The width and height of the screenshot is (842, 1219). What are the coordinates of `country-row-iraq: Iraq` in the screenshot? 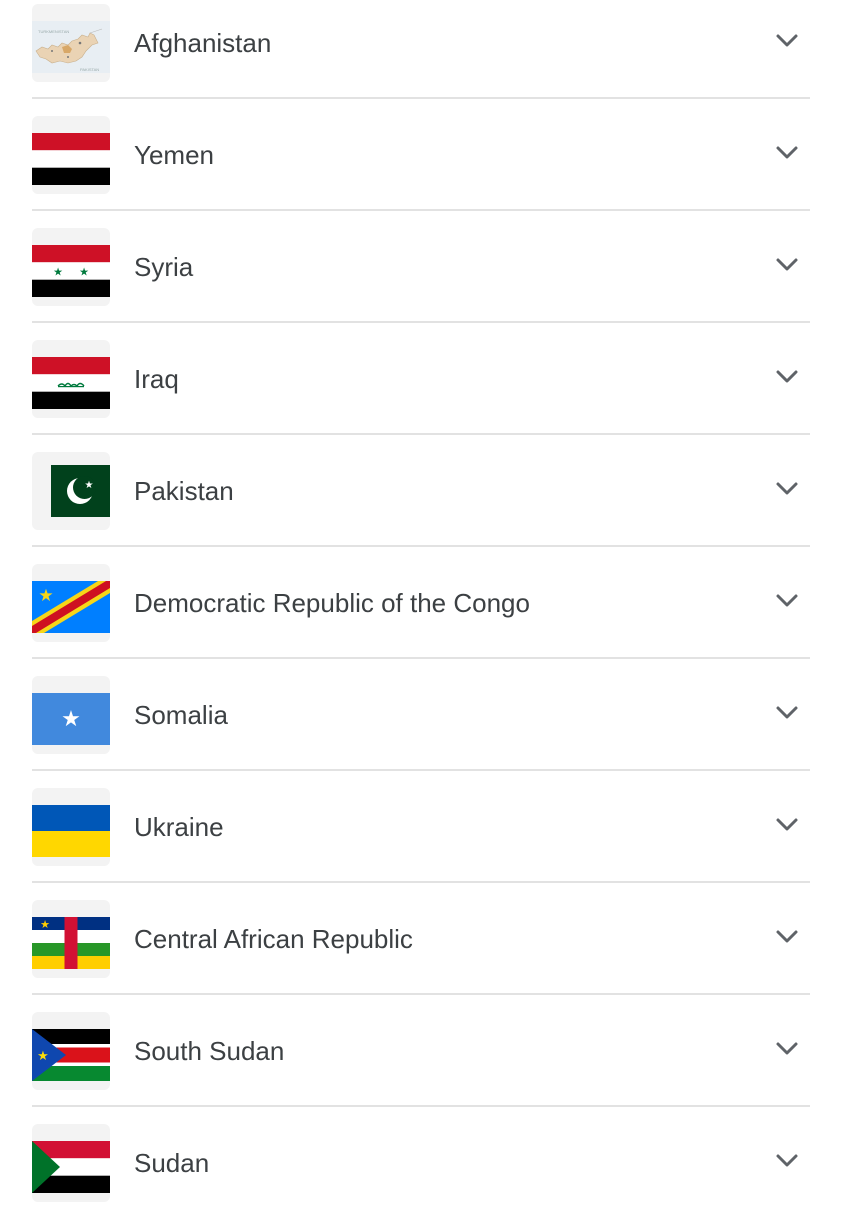 It's located at (421, 379).